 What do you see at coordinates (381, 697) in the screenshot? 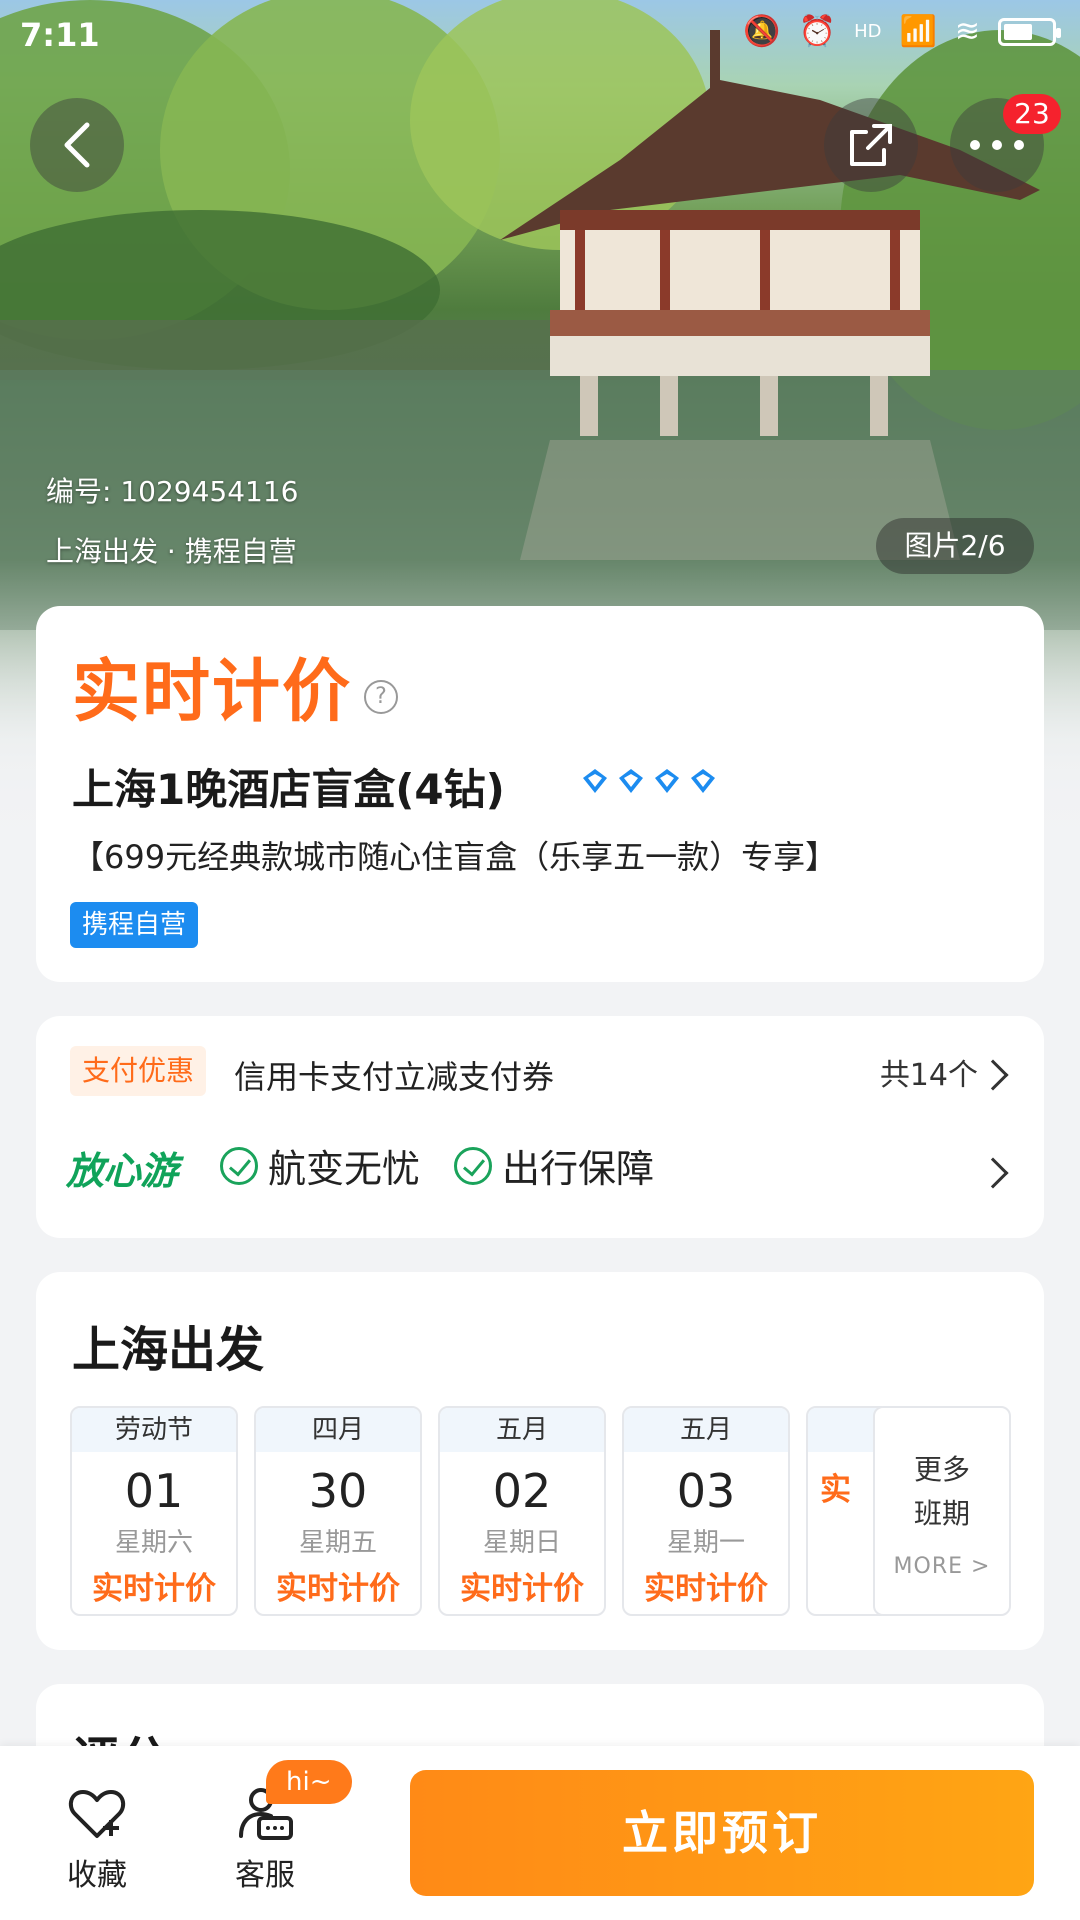
I see `help-icon: ?` at bounding box center [381, 697].